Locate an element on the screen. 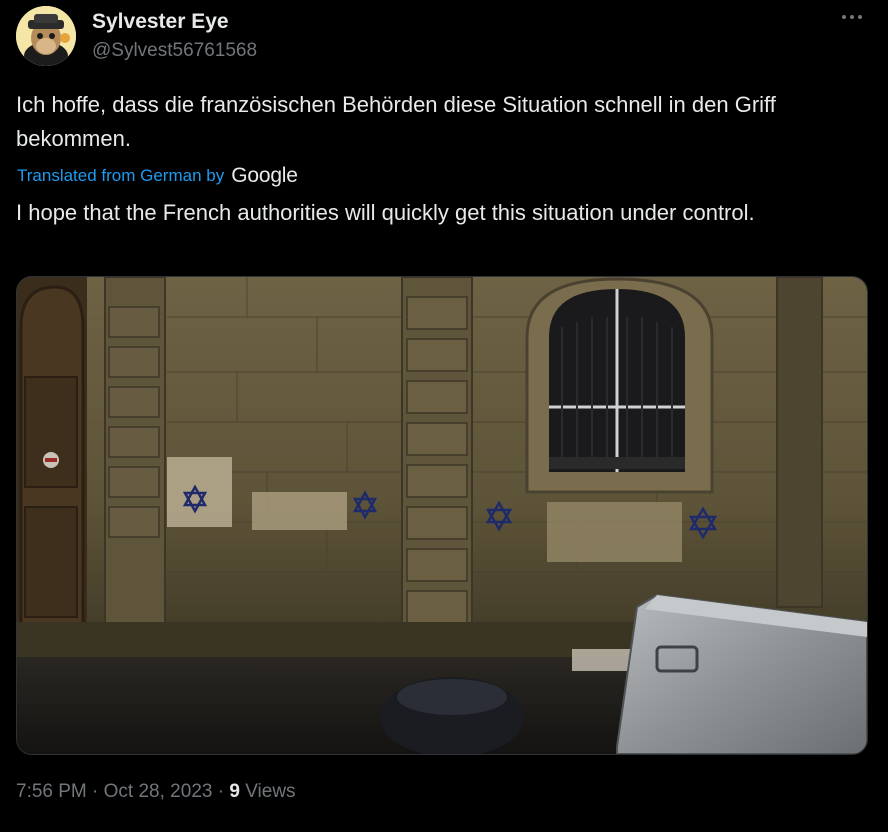 This screenshot has height=832, width=888. tweet-meta: 7:56 PM · Oct 28, 2023 · 9 Views is located at coordinates (156, 792).